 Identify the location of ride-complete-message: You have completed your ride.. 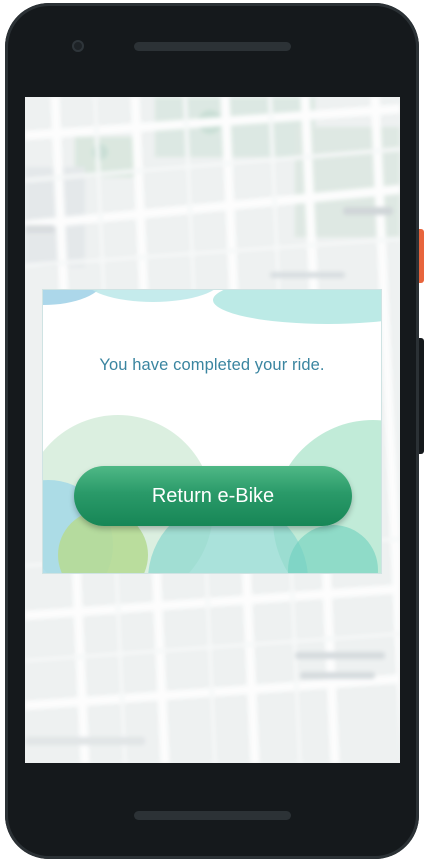
(212, 365).